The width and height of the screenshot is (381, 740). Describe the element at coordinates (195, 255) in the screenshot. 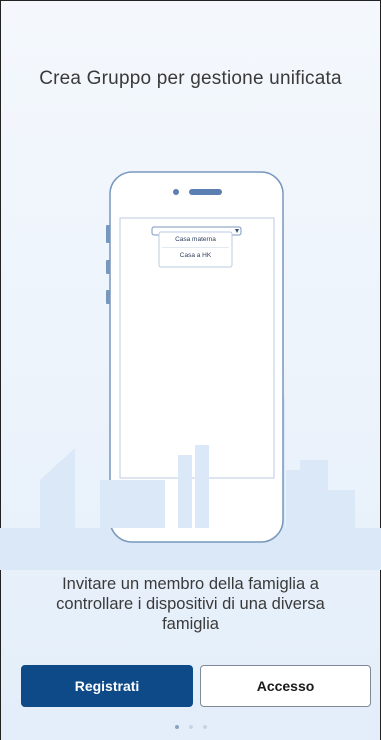

I see `dropdown-option-casa-hk: Casa a HK` at that location.